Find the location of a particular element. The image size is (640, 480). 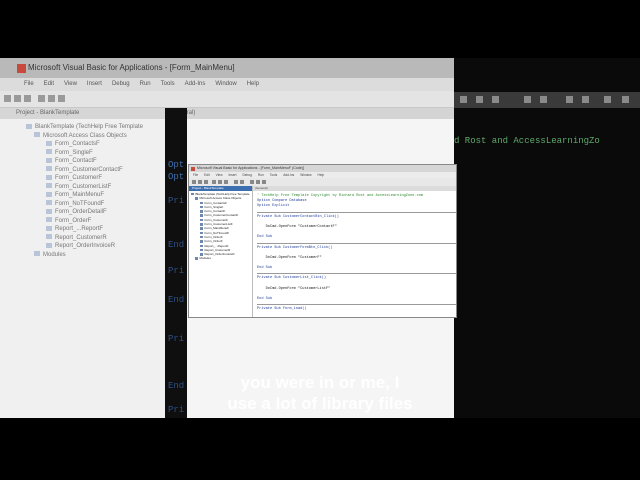

tree-item: Form_NoTFoundF is located at coordinates (82, 204).